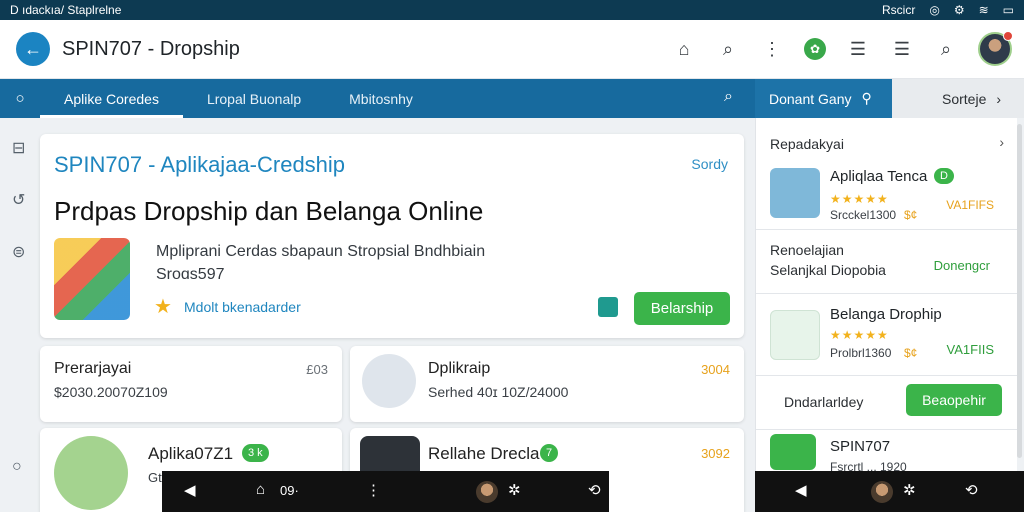 This screenshot has width=1024, height=512. I want to click on status-left-text: D ıdackıa/ Staplrelne, so click(66, 10).